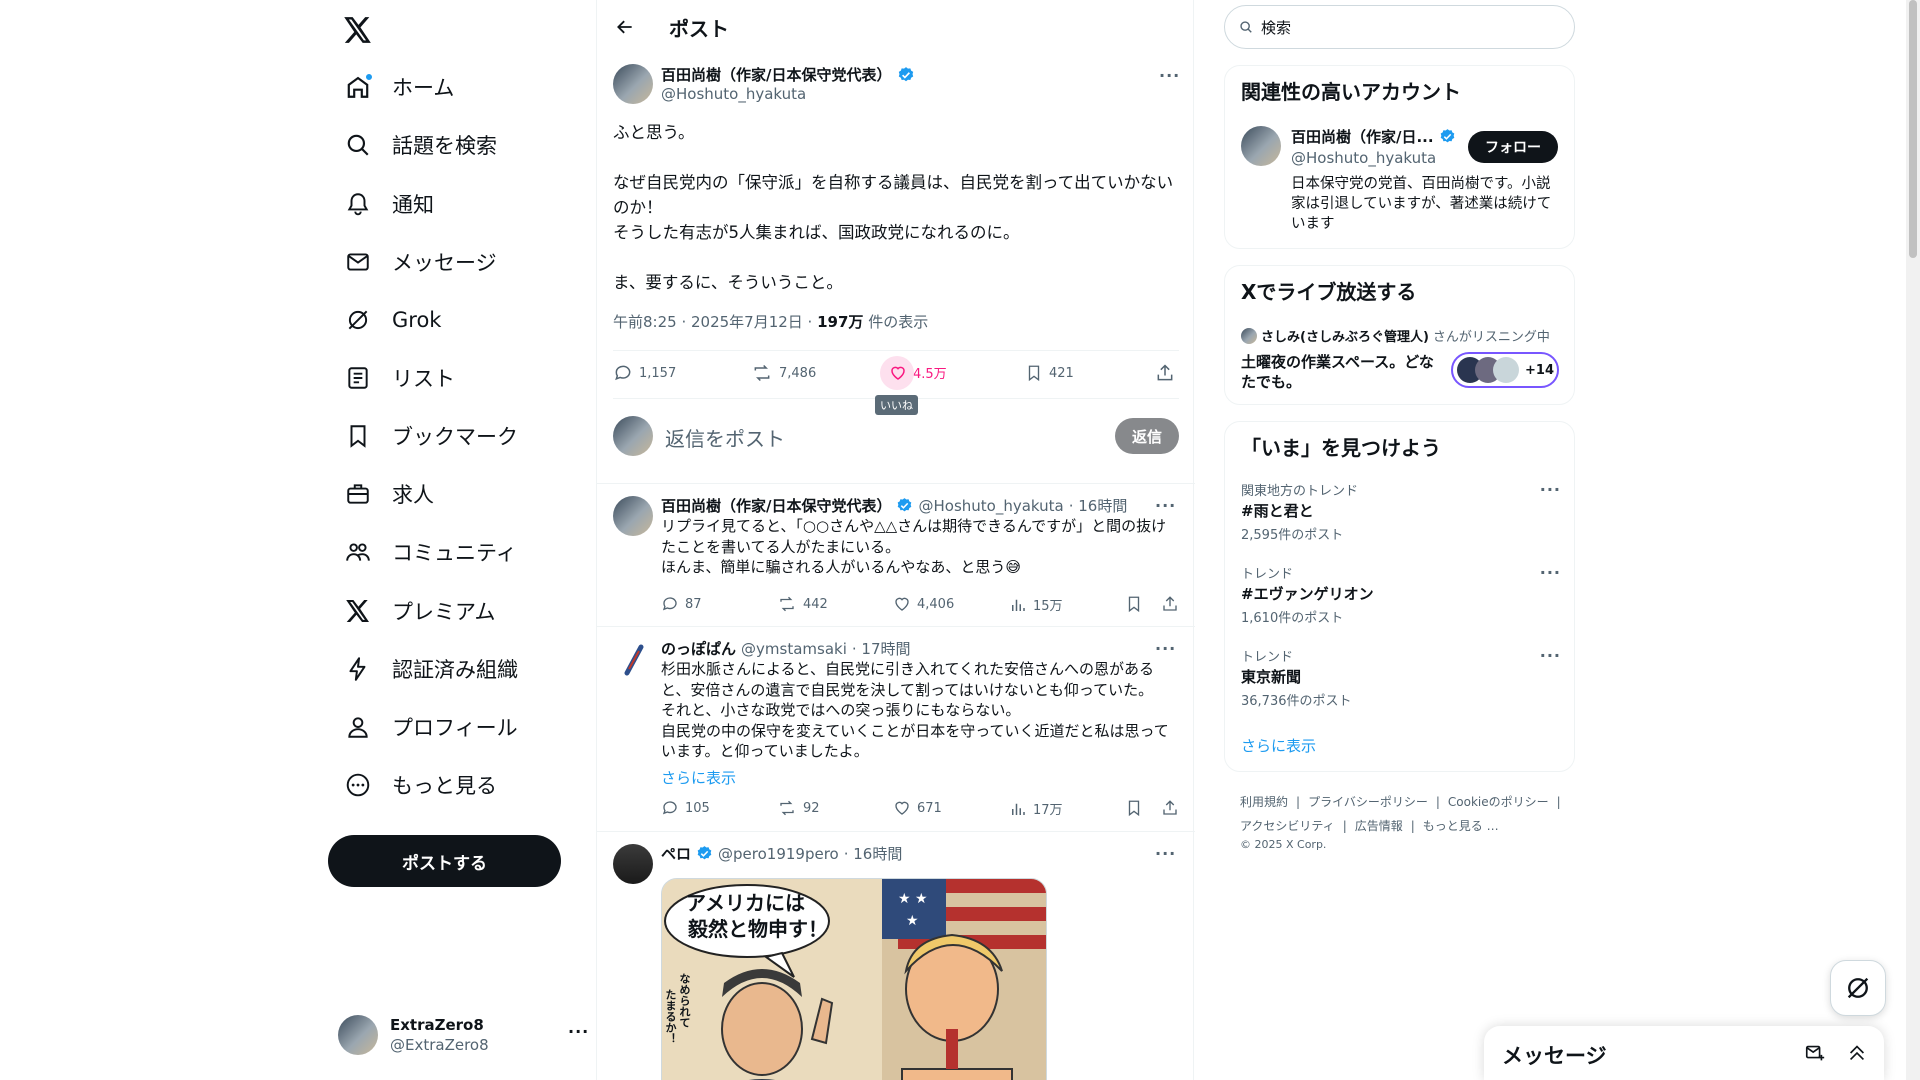 This screenshot has height=1080, width=1920. Describe the element at coordinates (625, 27) in the screenshot. I see `back-arrow-icon` at that location.